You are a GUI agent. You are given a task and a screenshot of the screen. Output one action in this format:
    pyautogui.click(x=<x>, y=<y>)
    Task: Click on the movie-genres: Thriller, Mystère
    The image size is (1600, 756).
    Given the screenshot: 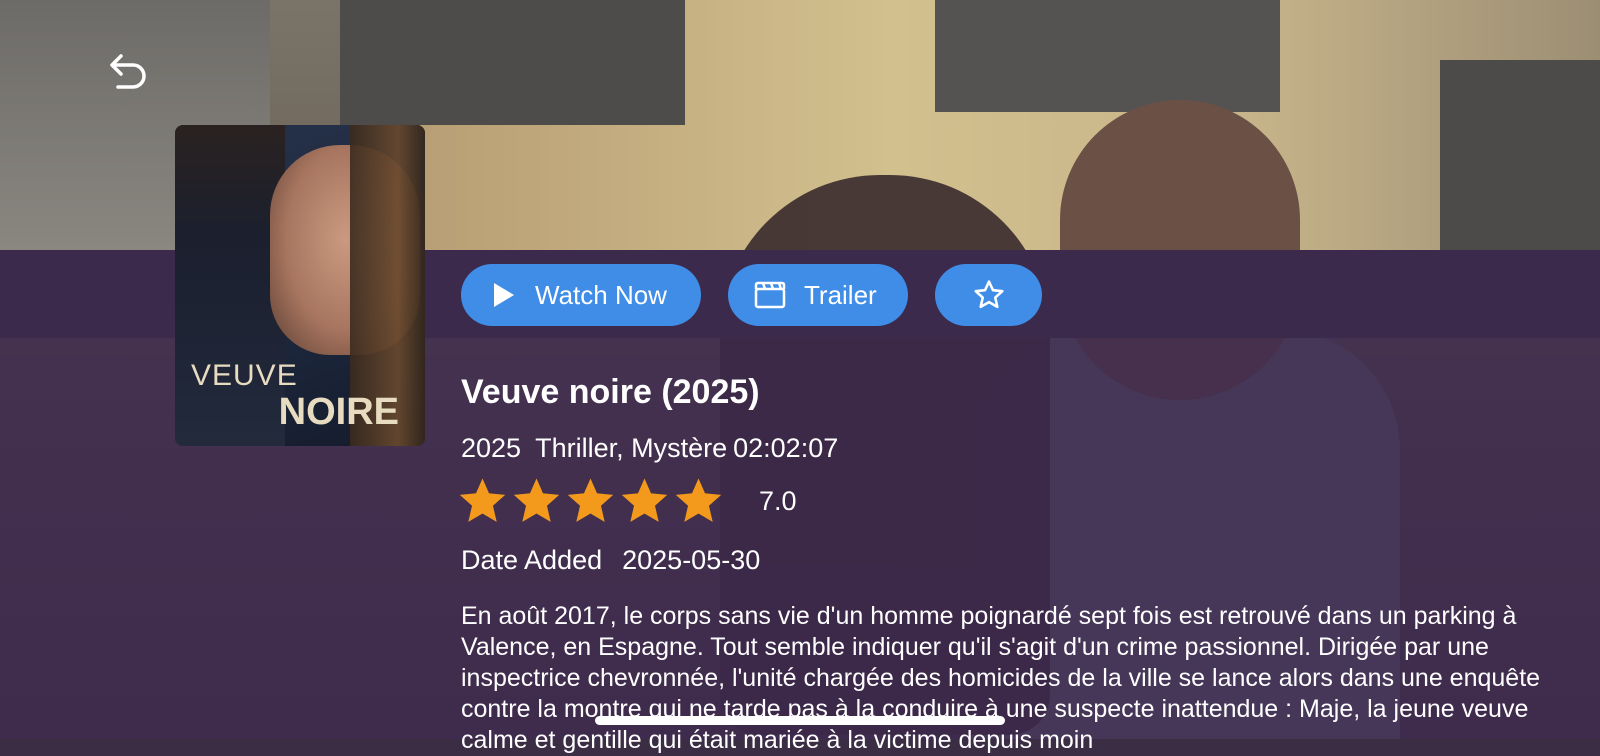 What is the action you would take?
    pyautogui.click(x=631, y=448)
    